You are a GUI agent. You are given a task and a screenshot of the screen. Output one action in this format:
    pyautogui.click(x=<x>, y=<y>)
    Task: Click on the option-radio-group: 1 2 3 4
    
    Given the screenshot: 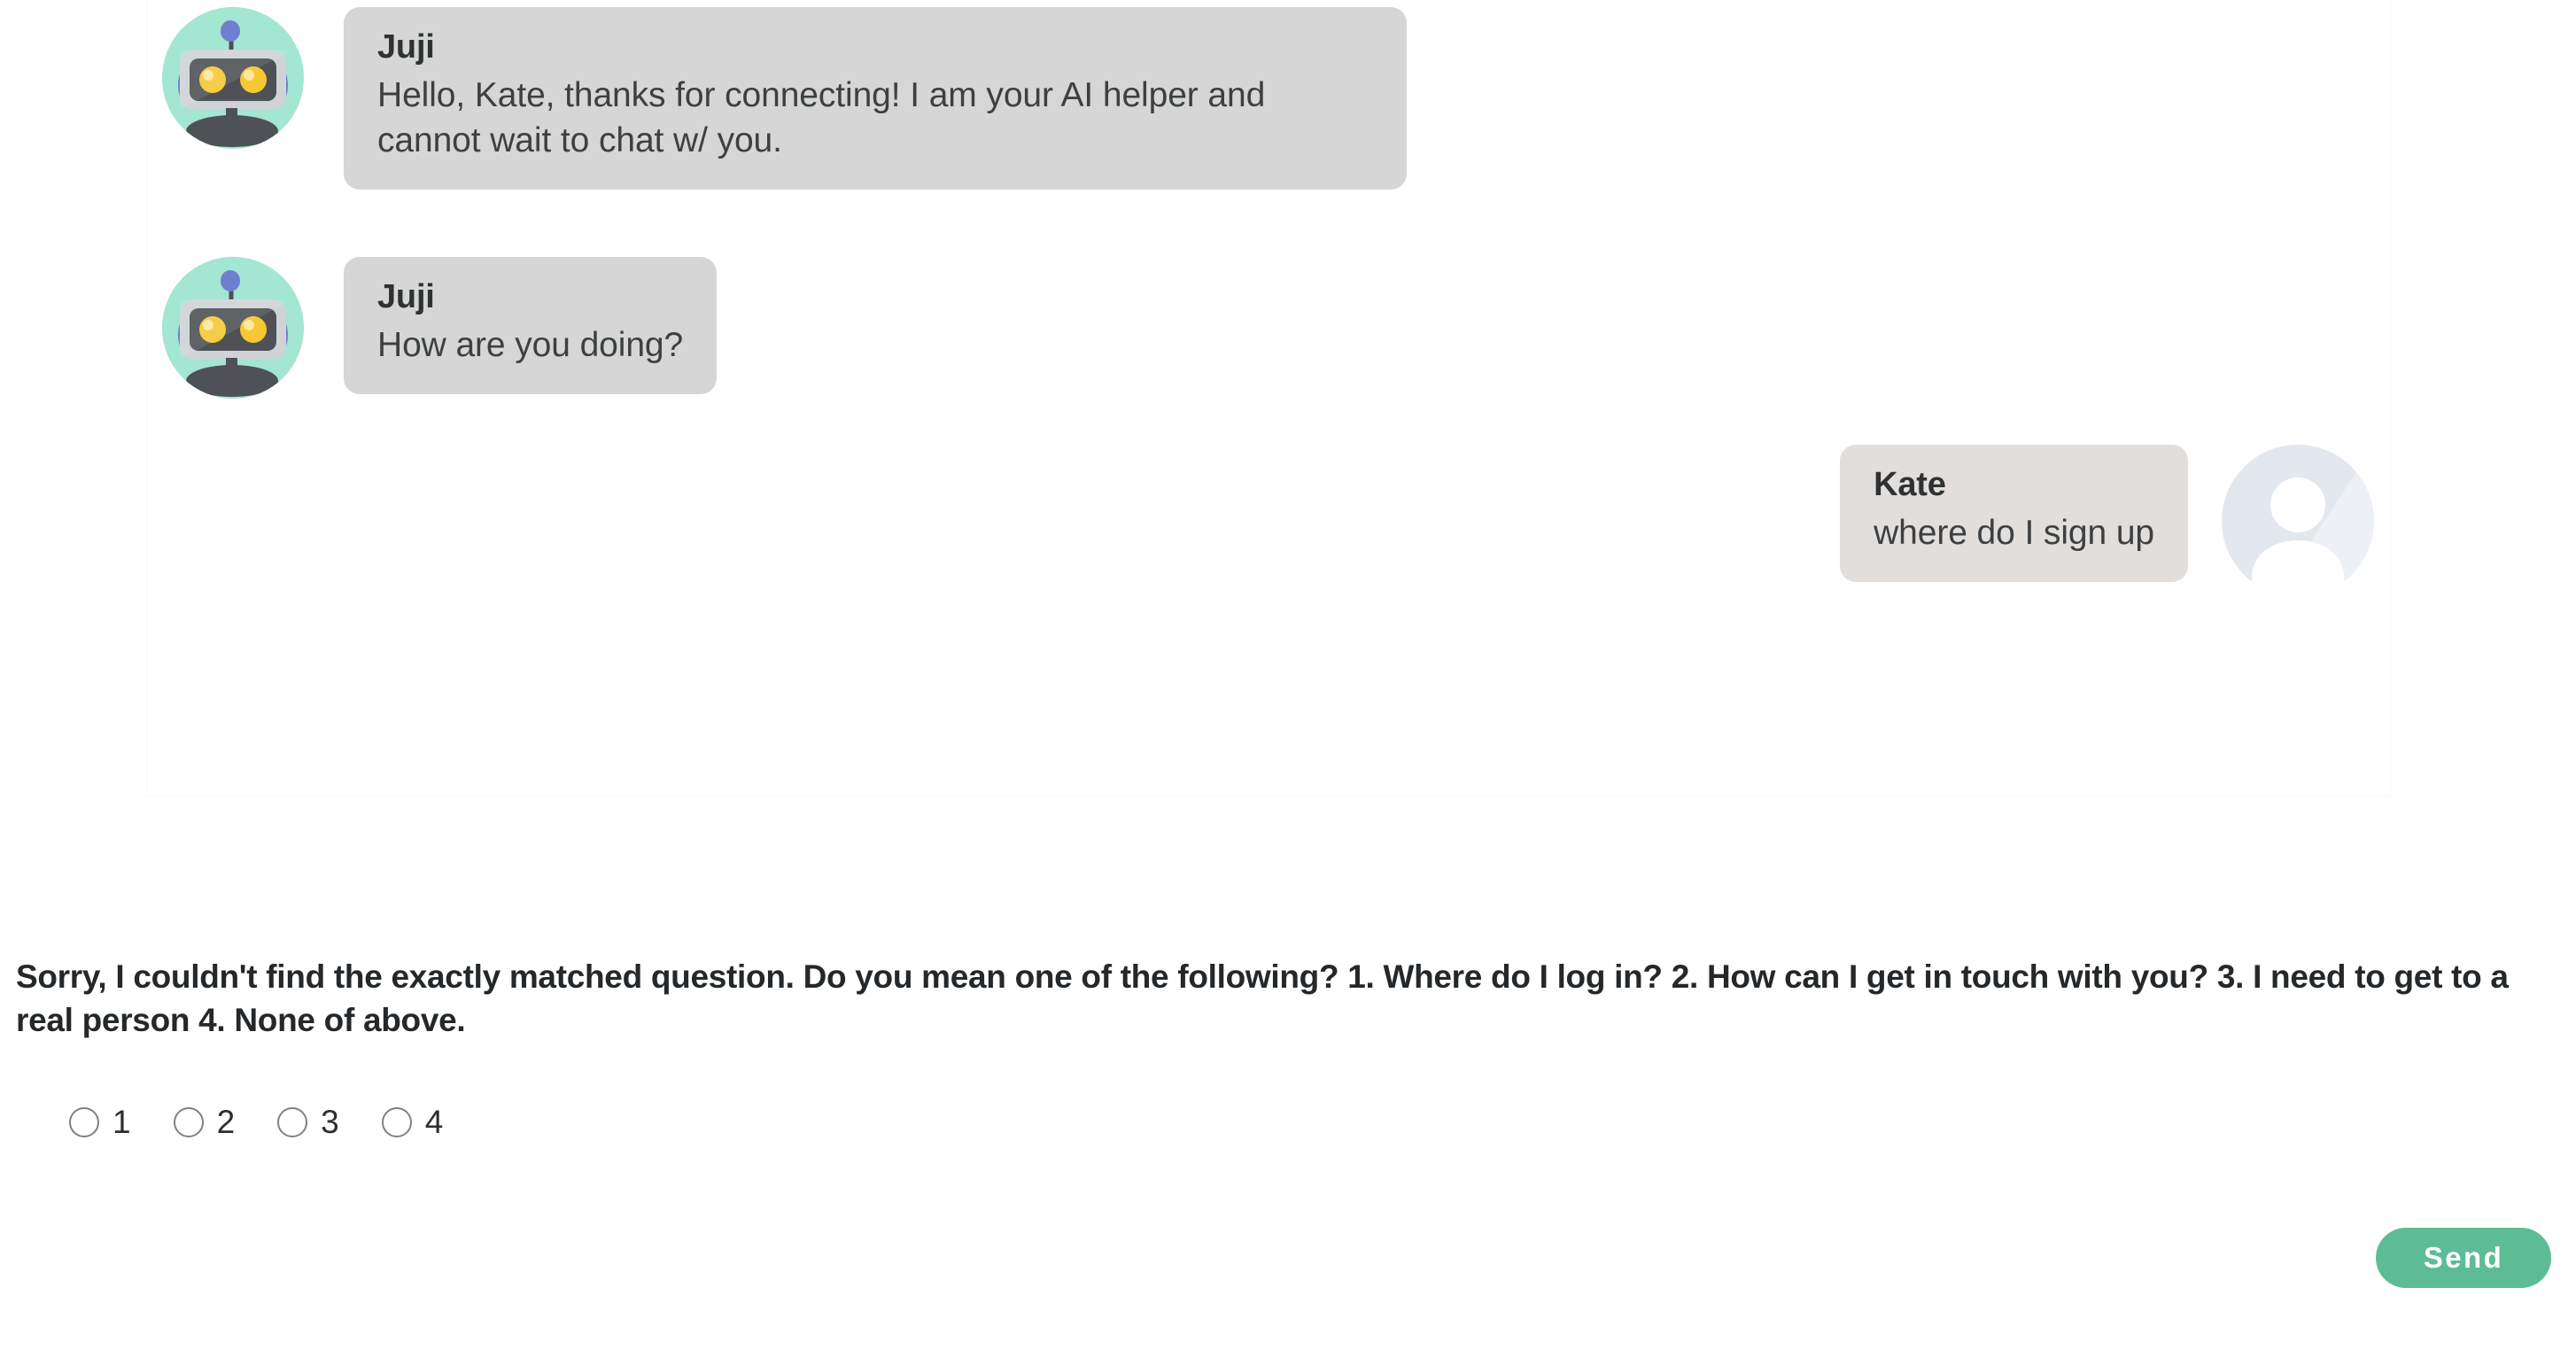 What is the action you would take?
    pyautogui.click(x=277, y=1122)
    